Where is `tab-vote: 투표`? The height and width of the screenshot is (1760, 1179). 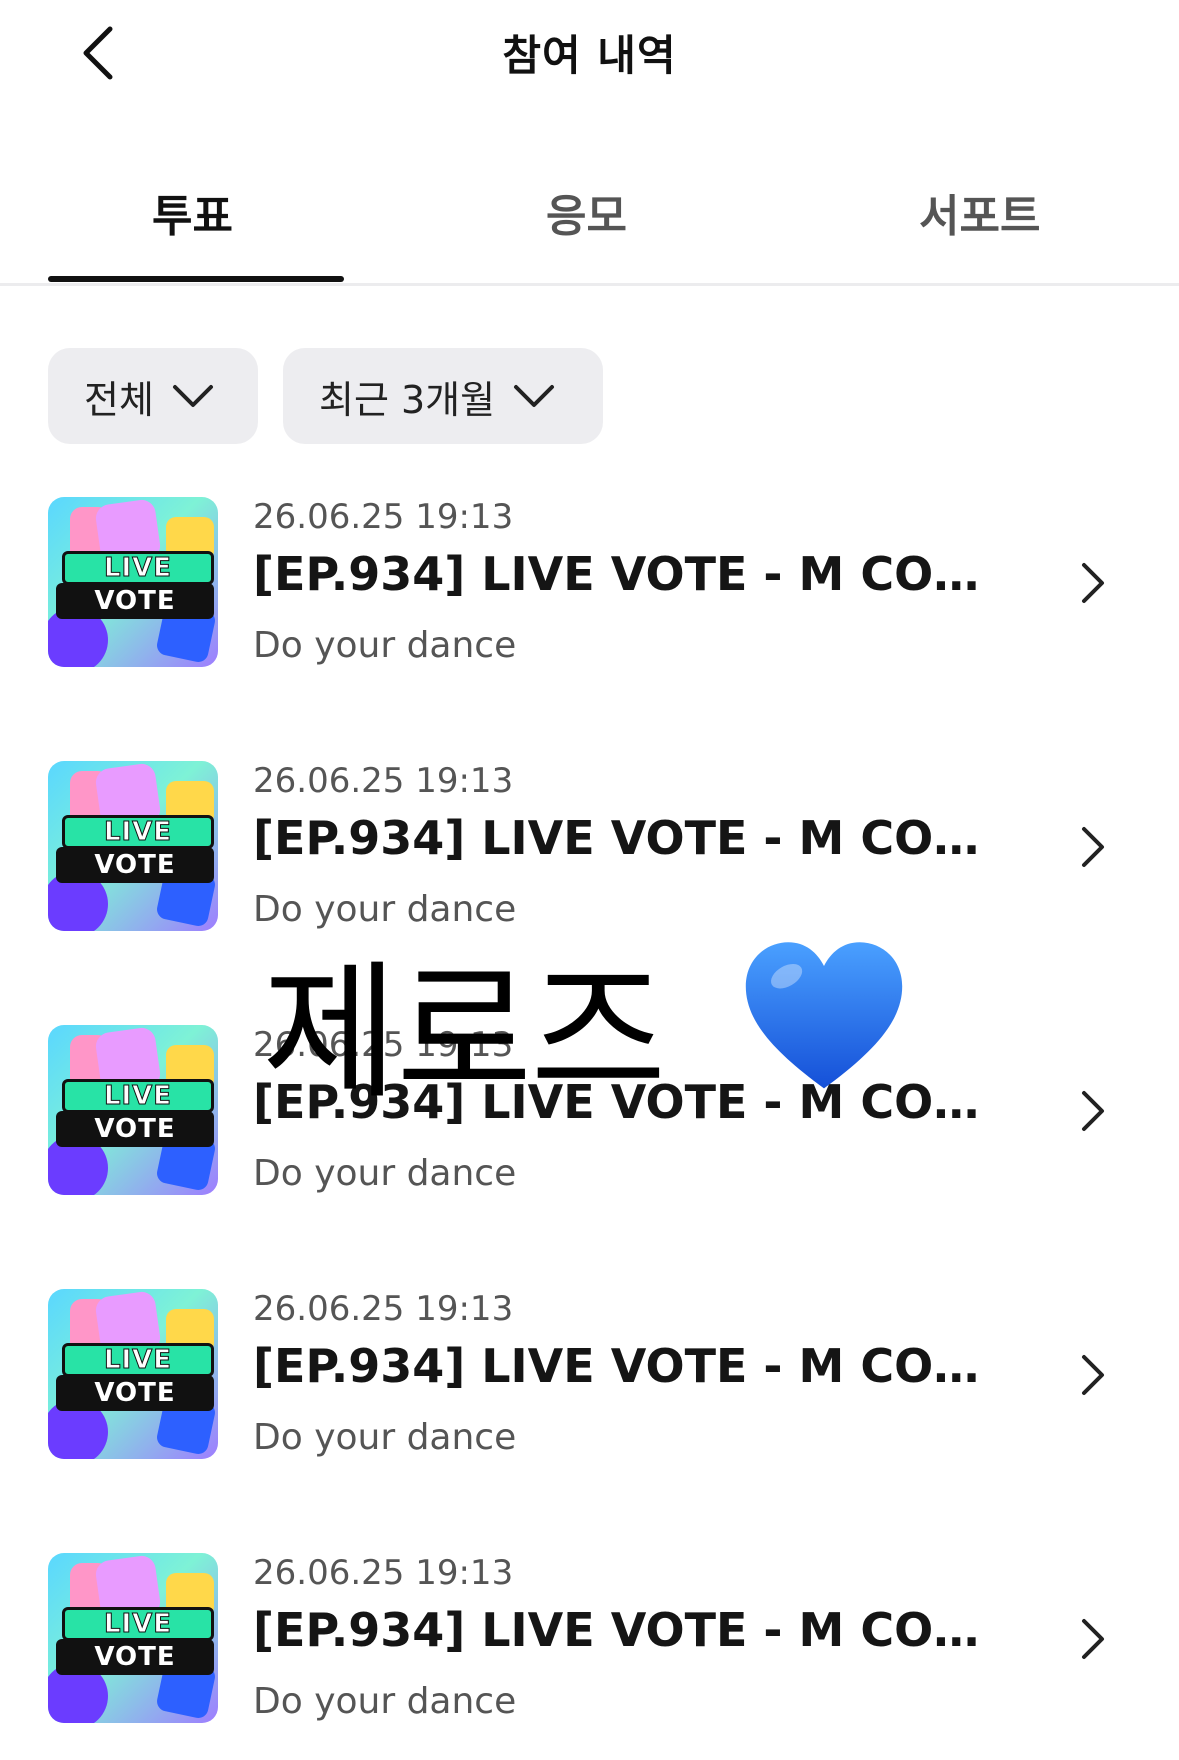 tab-vote: 투표 is located at coordinates (192, 212).